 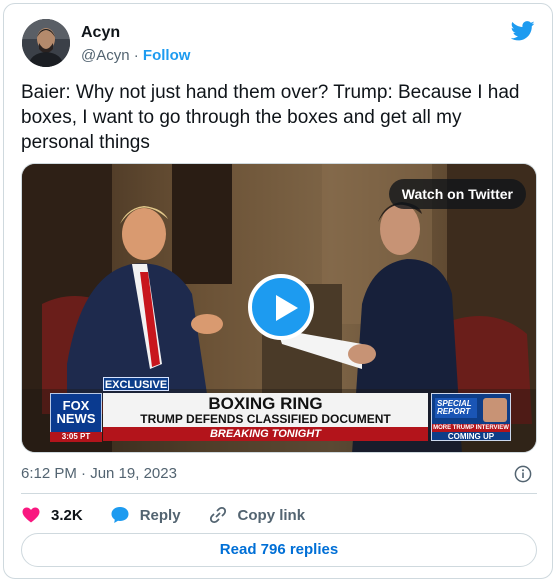 I want to click on link-icon, so click(x=217, y=515).